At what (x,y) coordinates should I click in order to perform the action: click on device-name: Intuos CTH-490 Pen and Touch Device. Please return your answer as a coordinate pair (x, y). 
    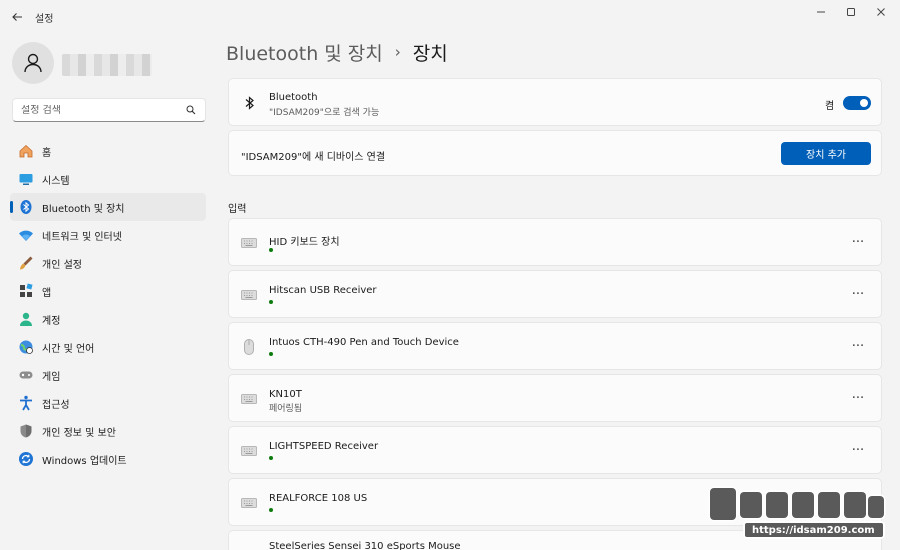
    Looking at the image, I should click on (364, 342).